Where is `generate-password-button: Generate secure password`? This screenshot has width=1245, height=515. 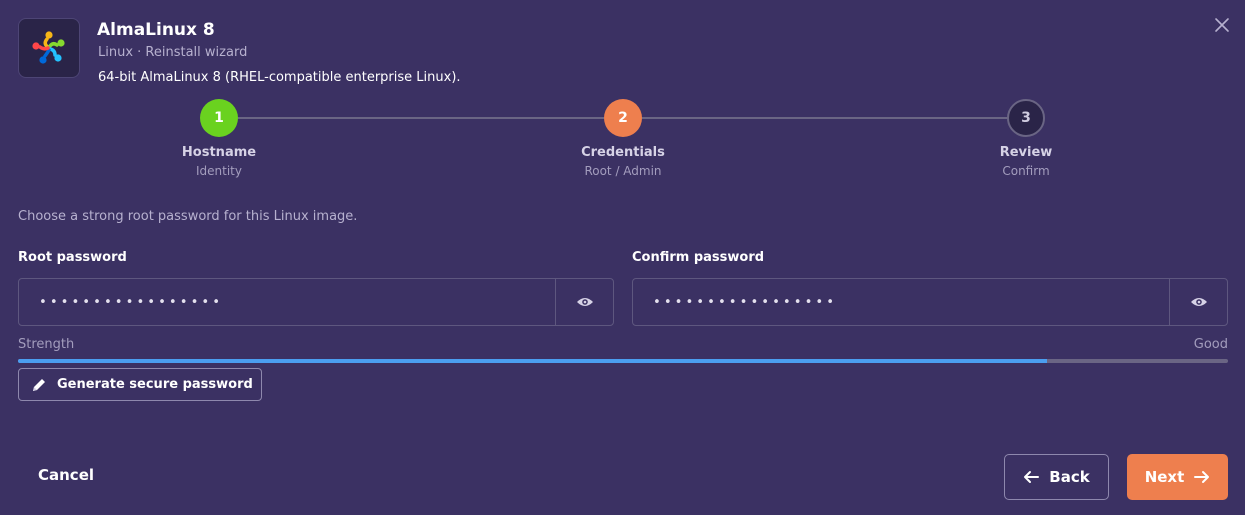
generate-password-button: Generate secure password is located at coordinates (140, 384).